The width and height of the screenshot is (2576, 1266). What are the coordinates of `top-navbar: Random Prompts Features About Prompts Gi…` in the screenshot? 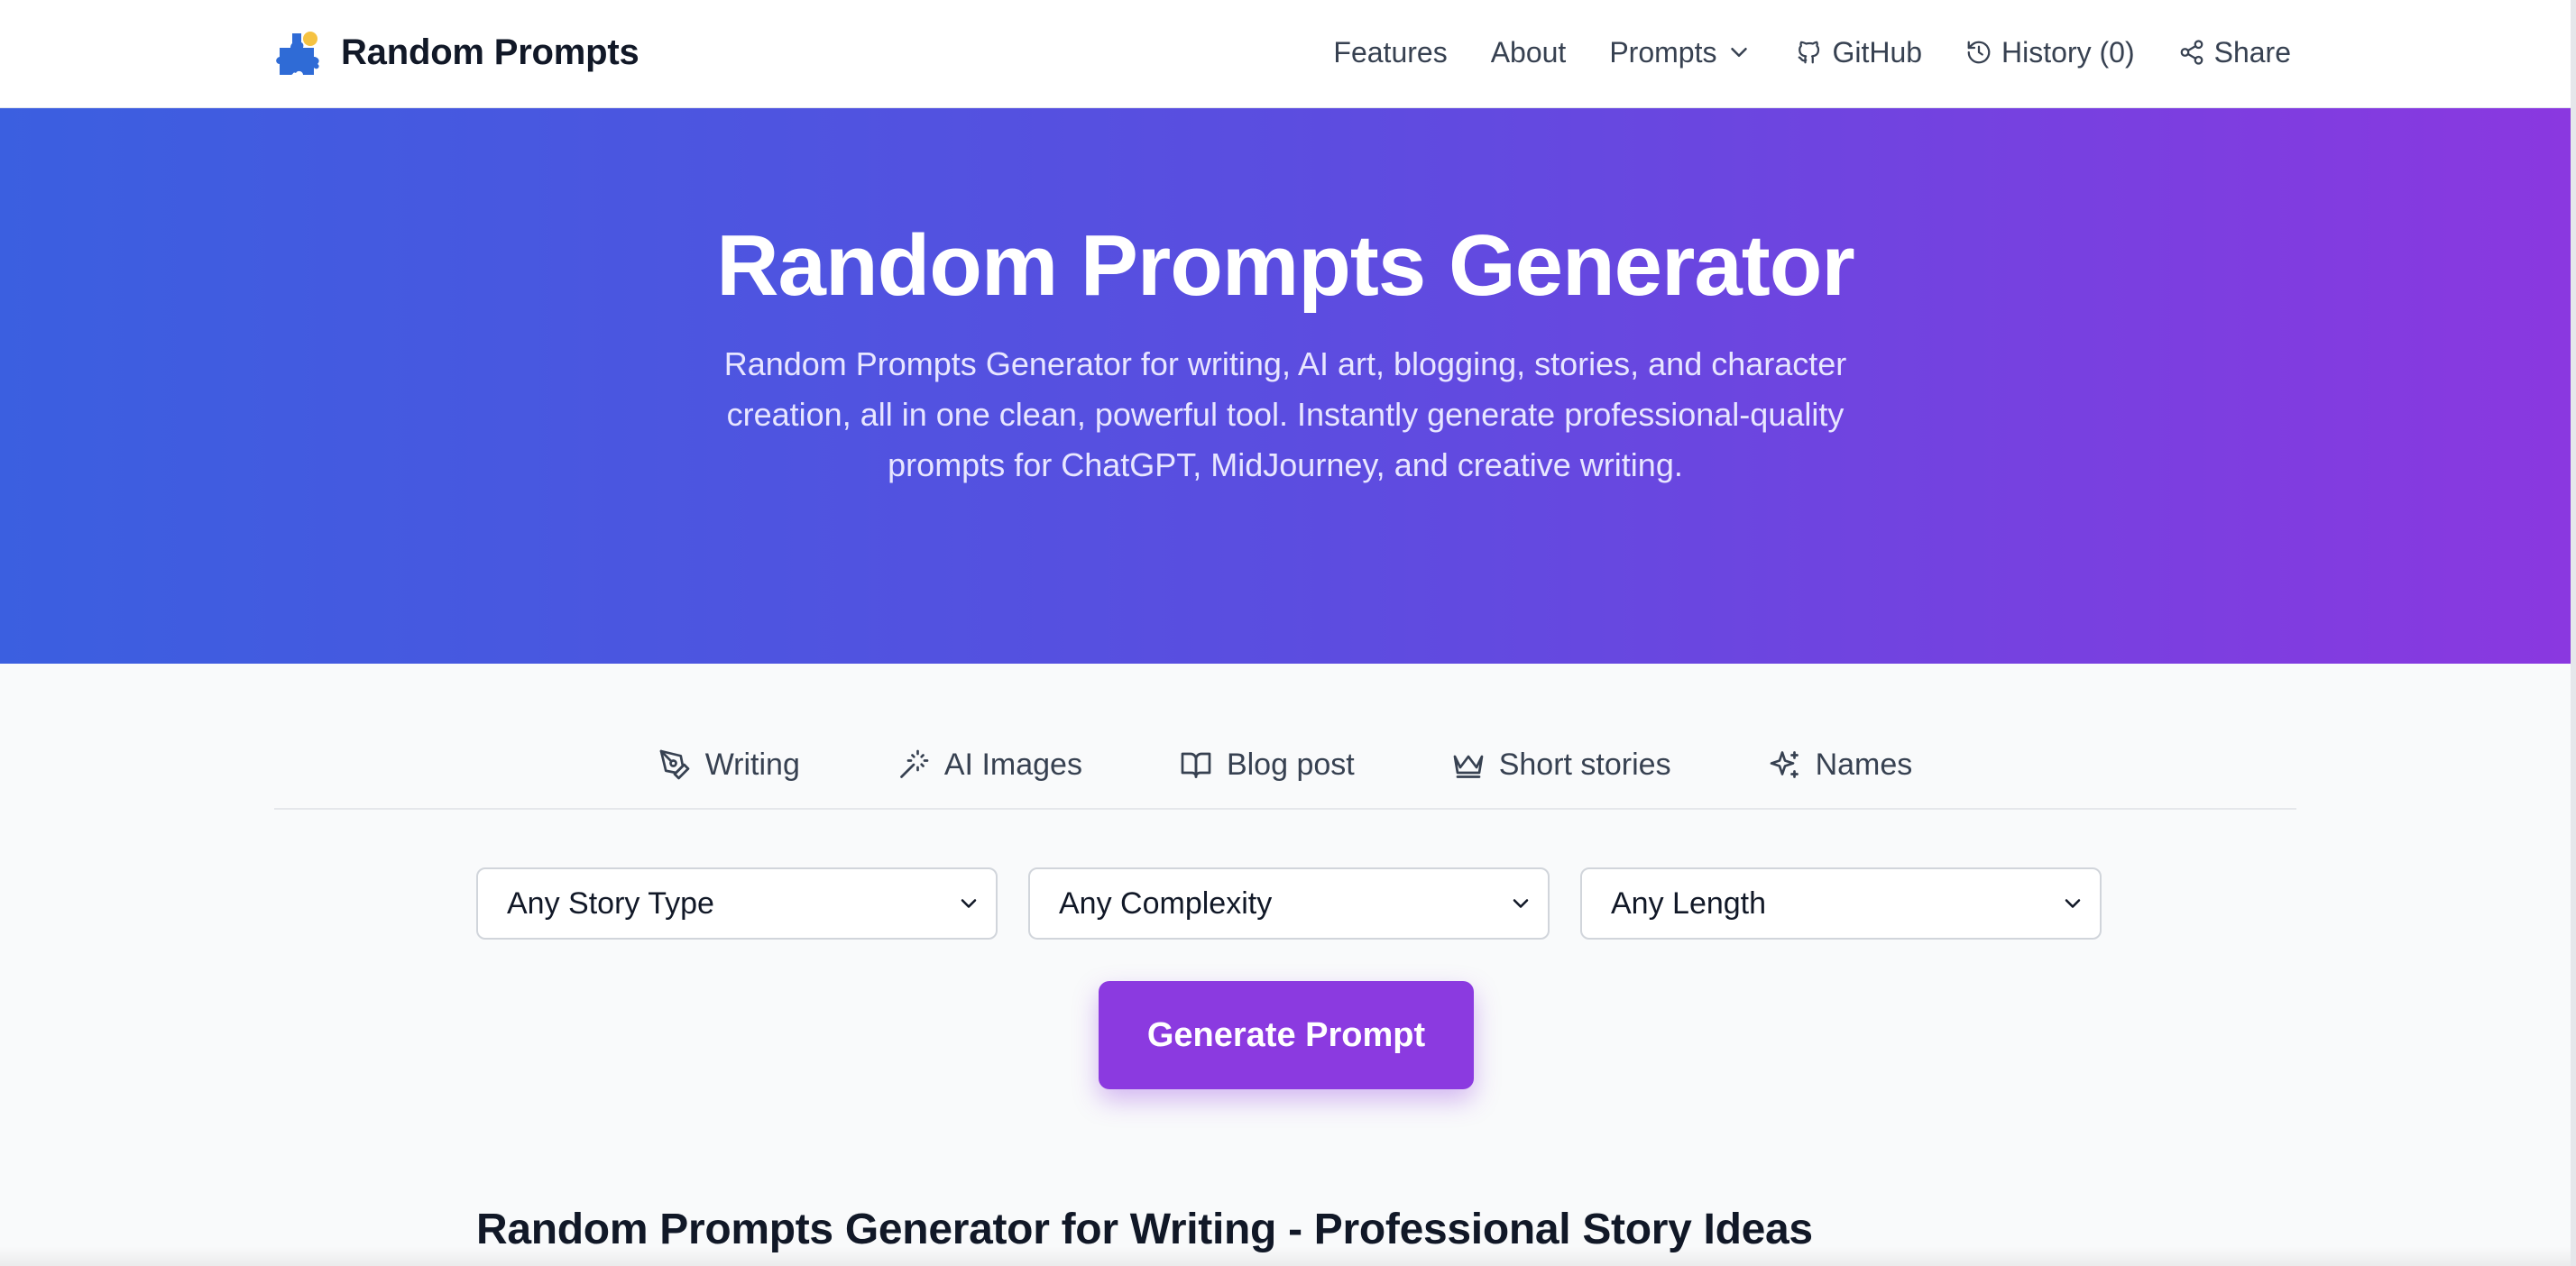 It's located at (1285, 54).